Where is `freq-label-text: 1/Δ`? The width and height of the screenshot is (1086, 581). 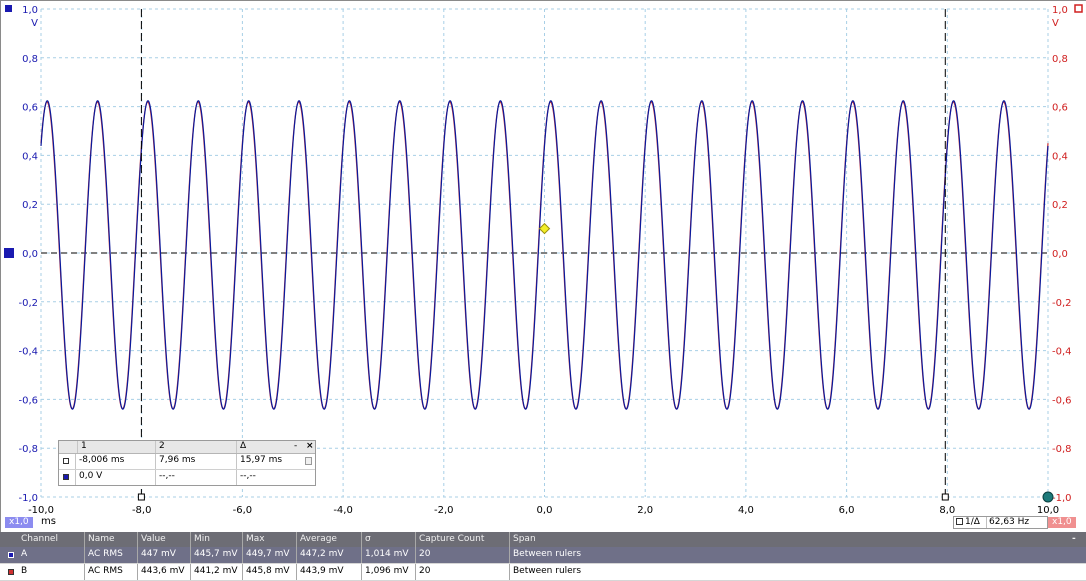
freq-label-text: 1/Δ is located at coordinates (972, 522).